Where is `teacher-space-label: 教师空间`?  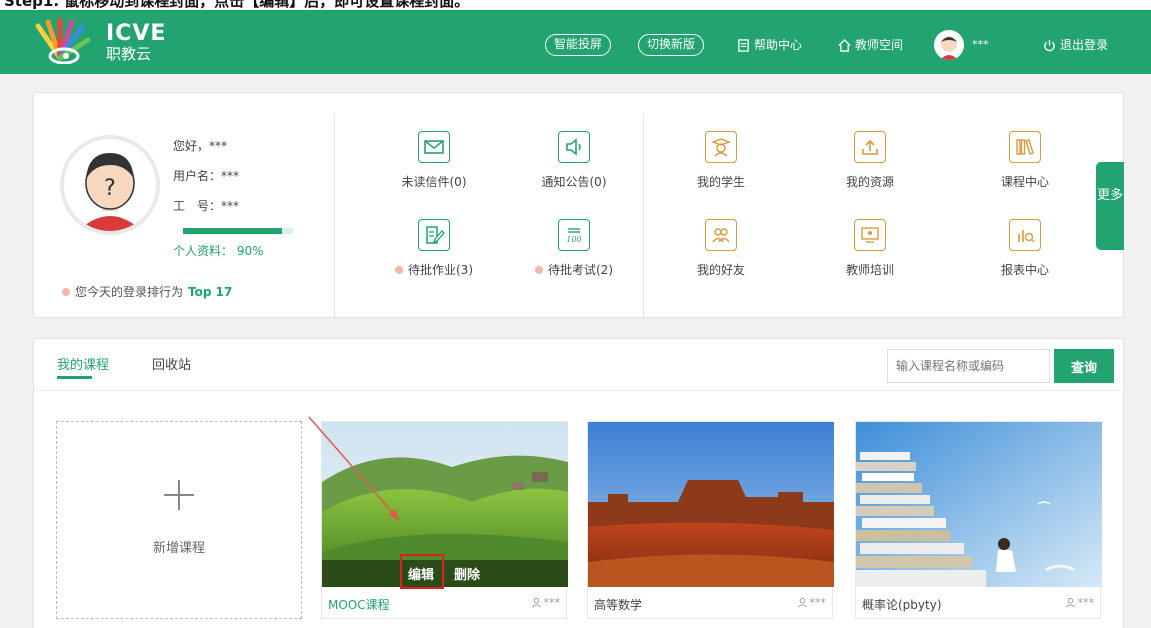 teacher-space-label: 教师空间 is located at coordinates (879, 45).